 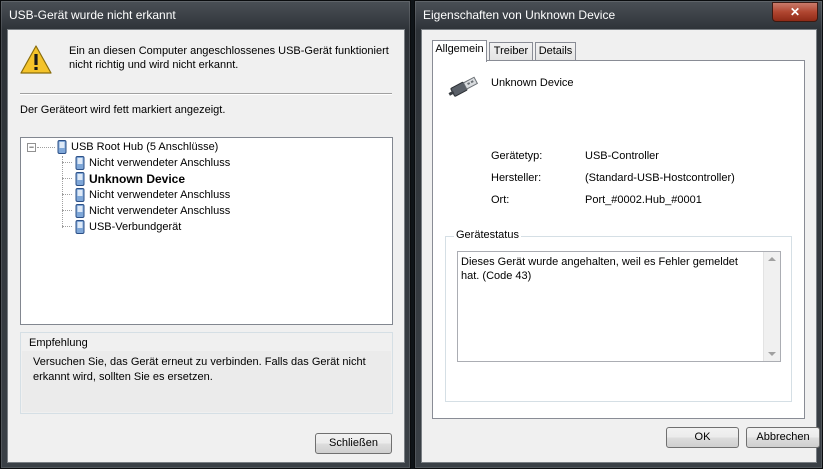 I want to click on status-scrollbar, so click(x=771, y=306).